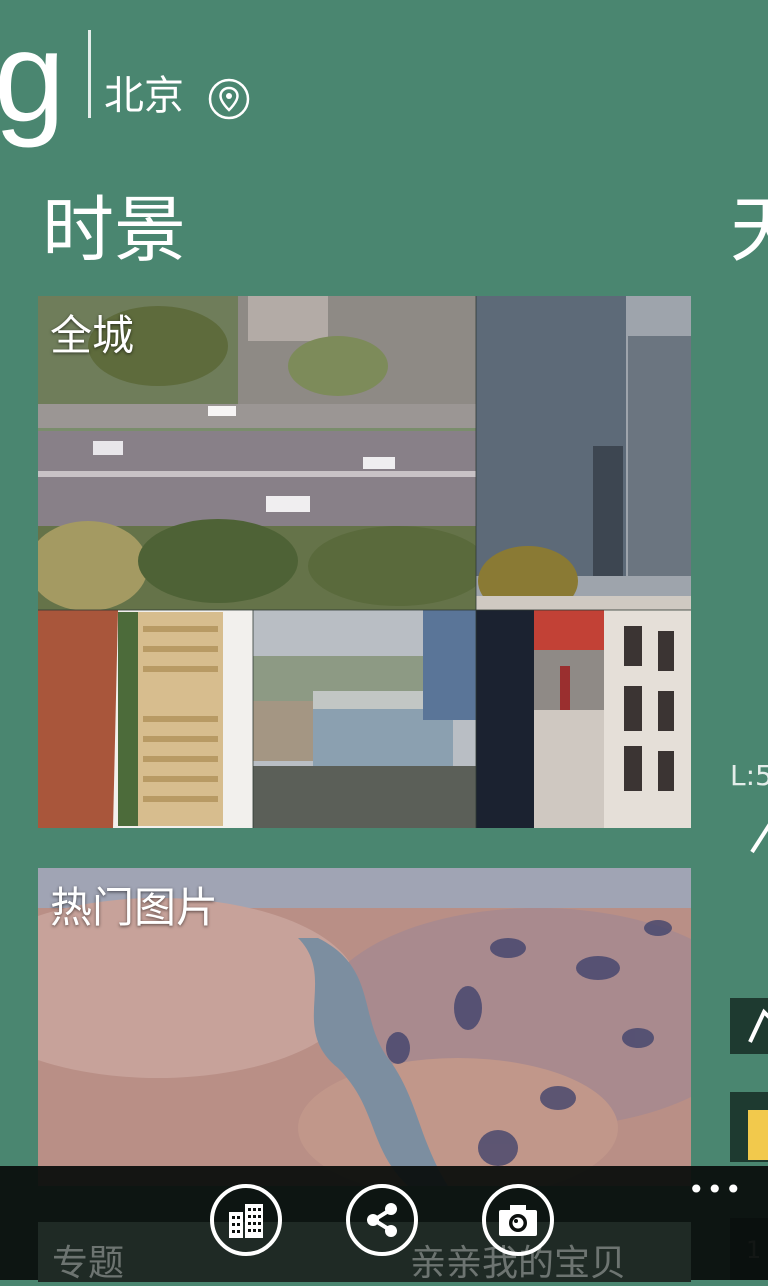 Image resolution: width=768 pixels, height=1286 pixels. What do you see at coordinates (114, 230) in the screenshot?
I see `page-title: 时景` at bounding box center [114, 230].